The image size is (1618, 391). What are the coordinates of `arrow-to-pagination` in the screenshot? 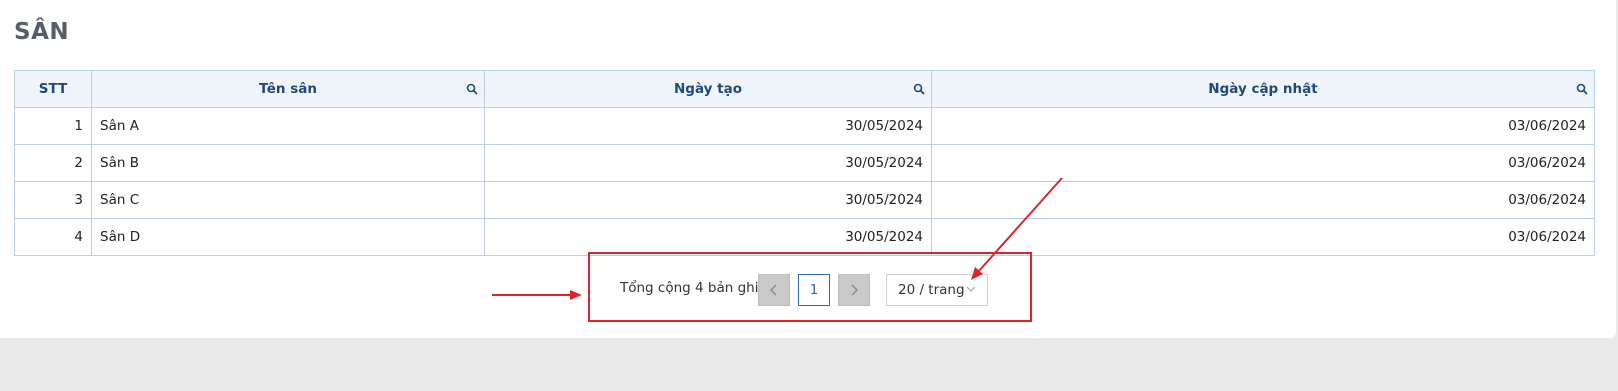 It's located at (537, 295).